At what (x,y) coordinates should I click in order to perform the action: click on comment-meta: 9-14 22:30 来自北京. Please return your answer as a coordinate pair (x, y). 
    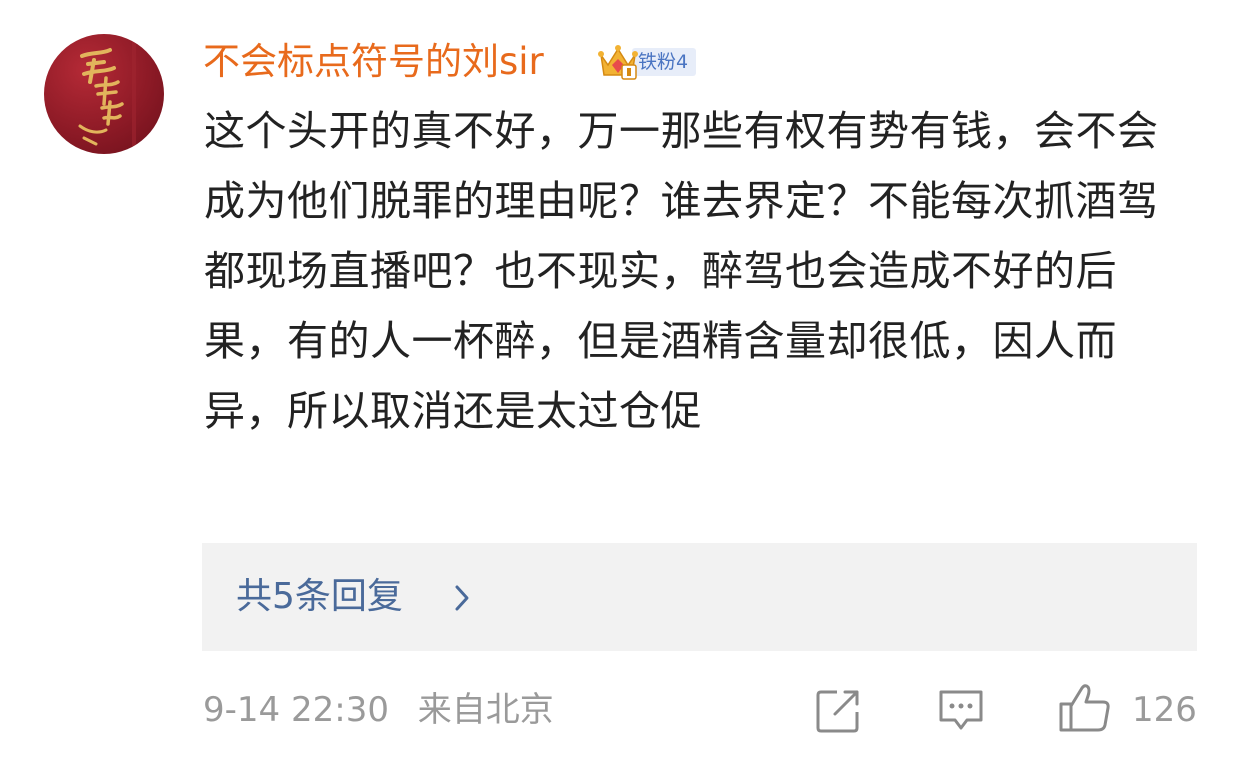
    Looking at the image, I should click on (378, 710).